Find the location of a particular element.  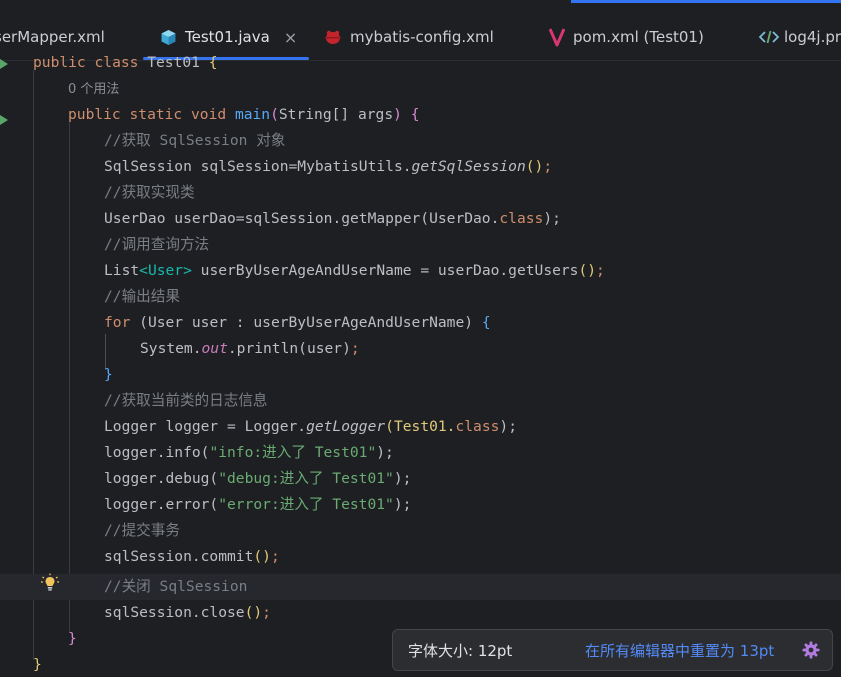

tab-label: pom.xml (Test01) is located at coordinates (638, 37).